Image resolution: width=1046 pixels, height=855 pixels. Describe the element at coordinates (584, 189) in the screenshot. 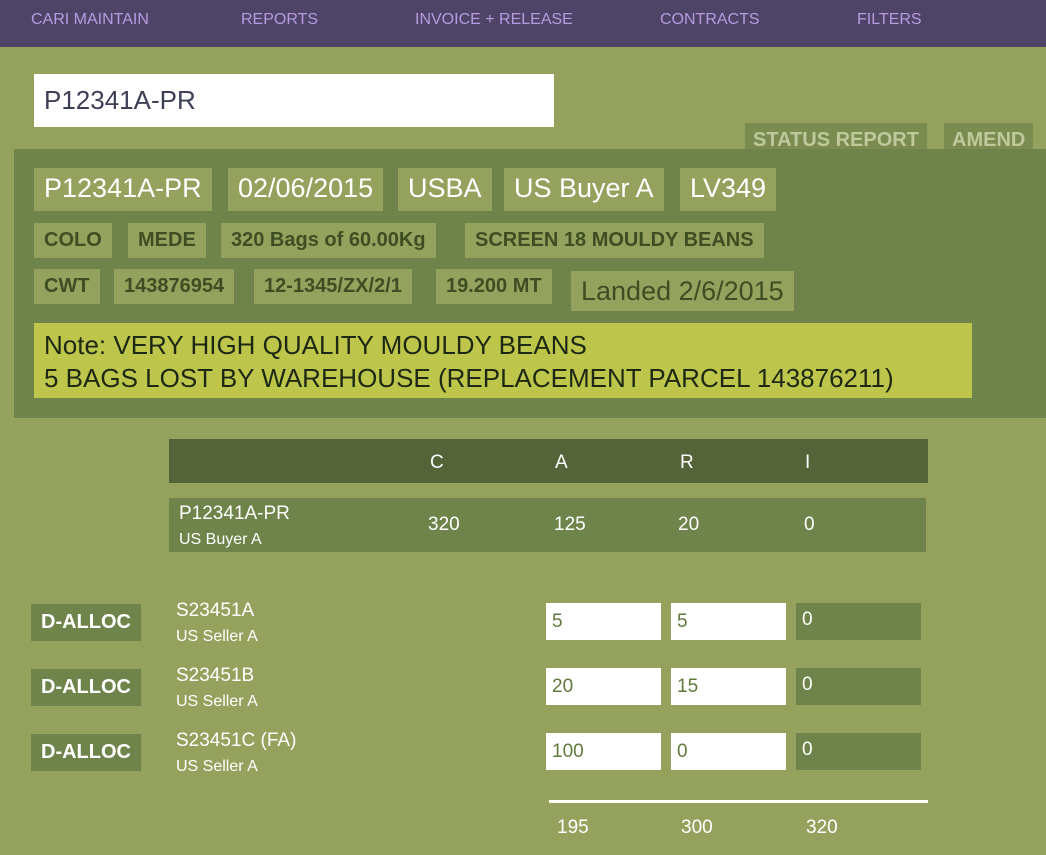

I see `buyer-name-chip: US Buyer A` at that location.